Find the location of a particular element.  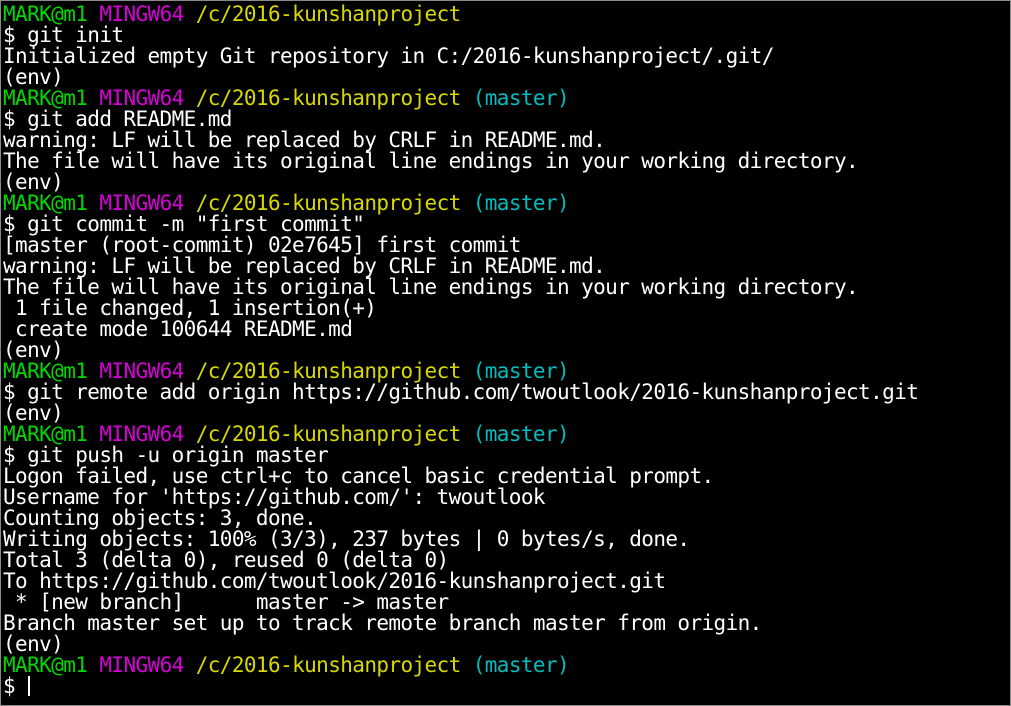

command-line: $ git init is located at coordinates (505, 35).